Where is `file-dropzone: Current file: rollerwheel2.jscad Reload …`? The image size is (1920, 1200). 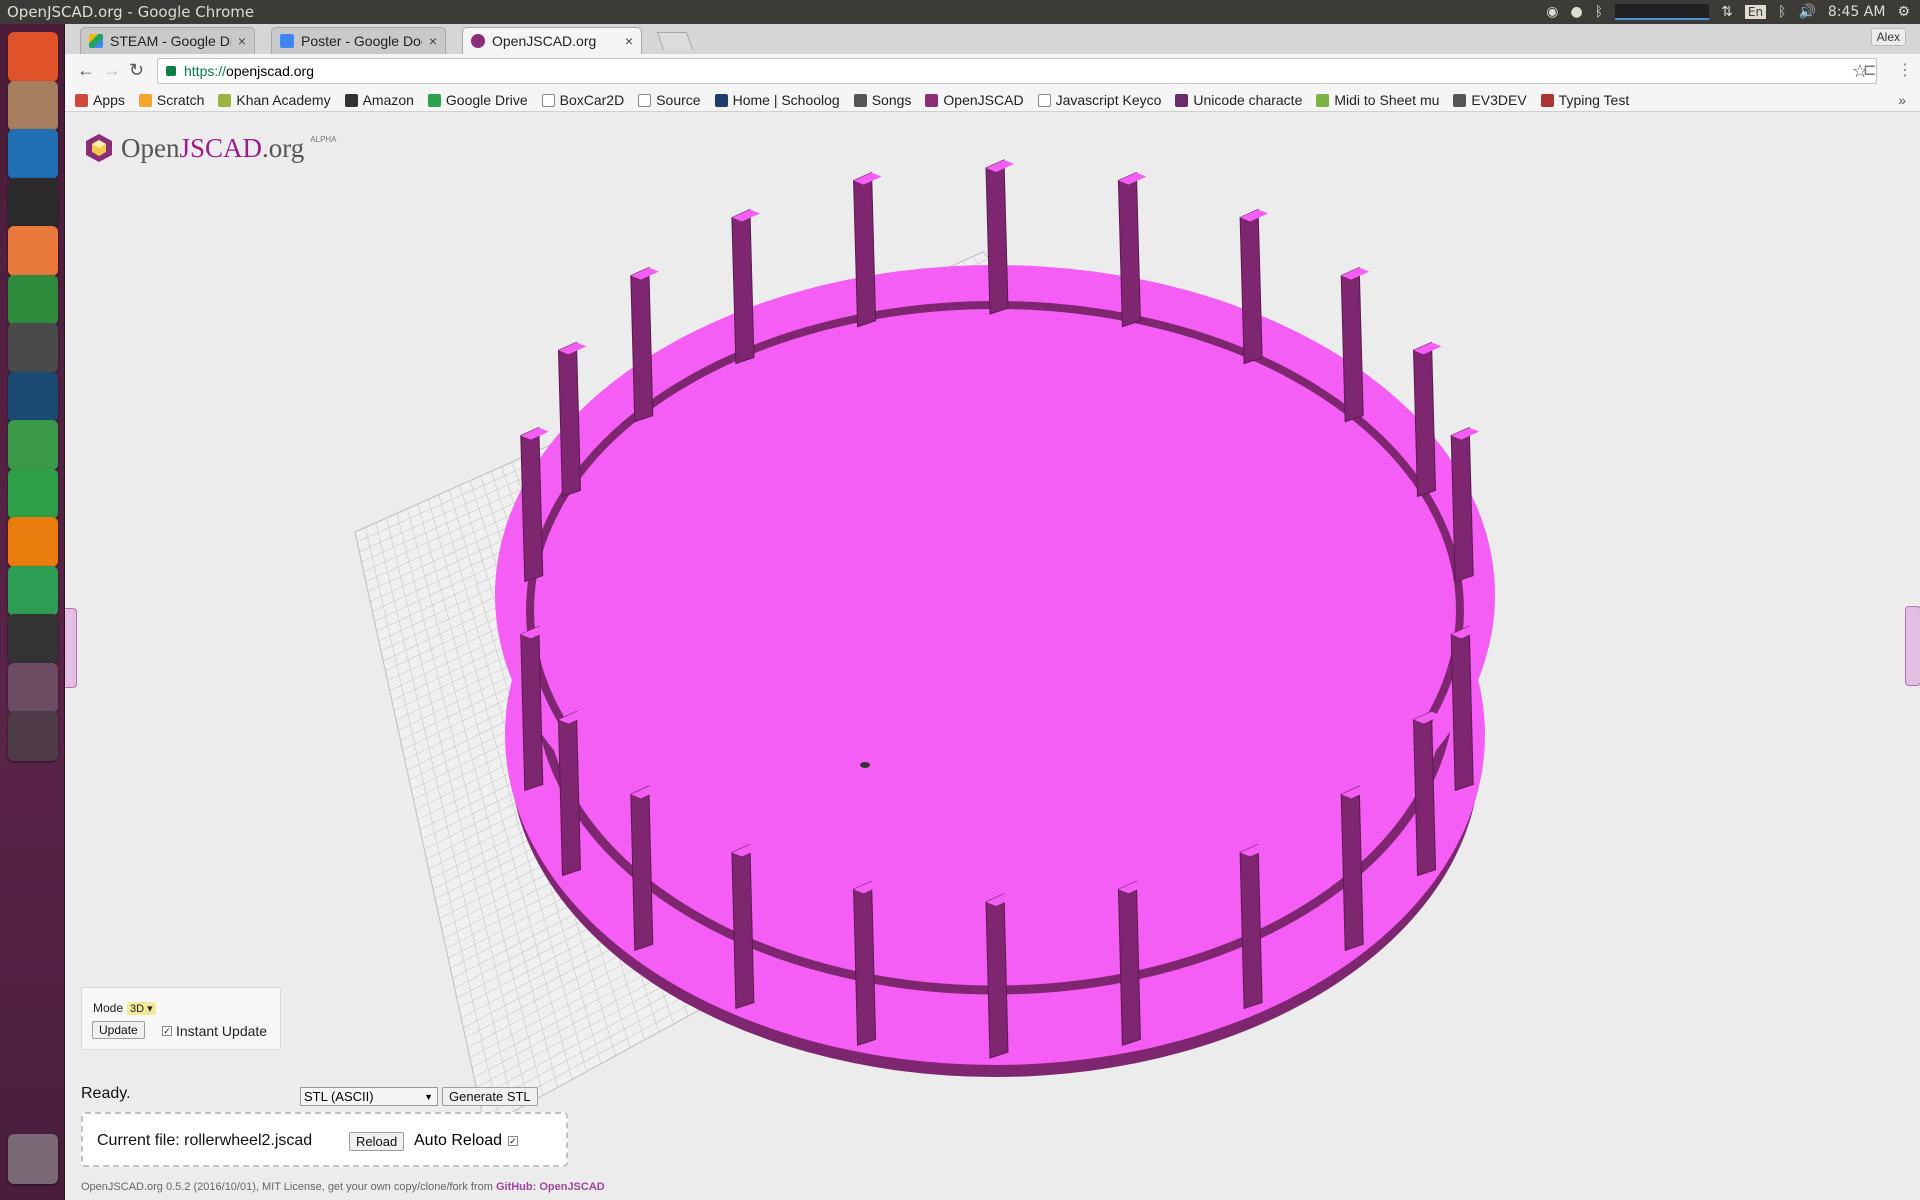 file-dropzone: Current file: rollerwheel2.jscad Reload … is located at coordinates (324, 1139).